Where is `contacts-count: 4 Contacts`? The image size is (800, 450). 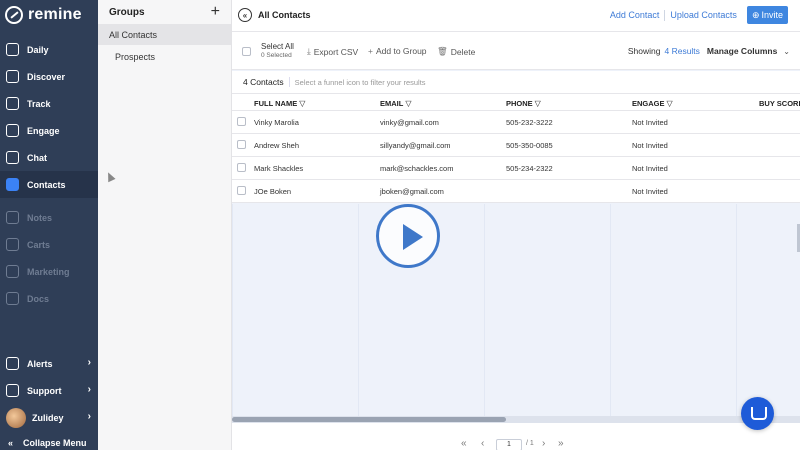 contacts-count: 4 Contacts is located at coordinates (263, 82).